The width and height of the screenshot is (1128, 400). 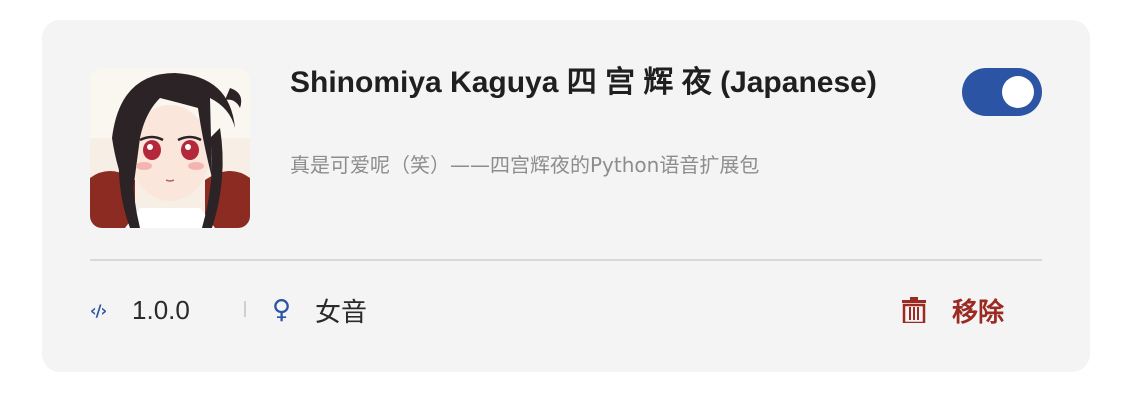 What do you see at coordinates (1018, 92) in the screenshot?
I see `toggle-knob` at bounding box center [1018, 92].